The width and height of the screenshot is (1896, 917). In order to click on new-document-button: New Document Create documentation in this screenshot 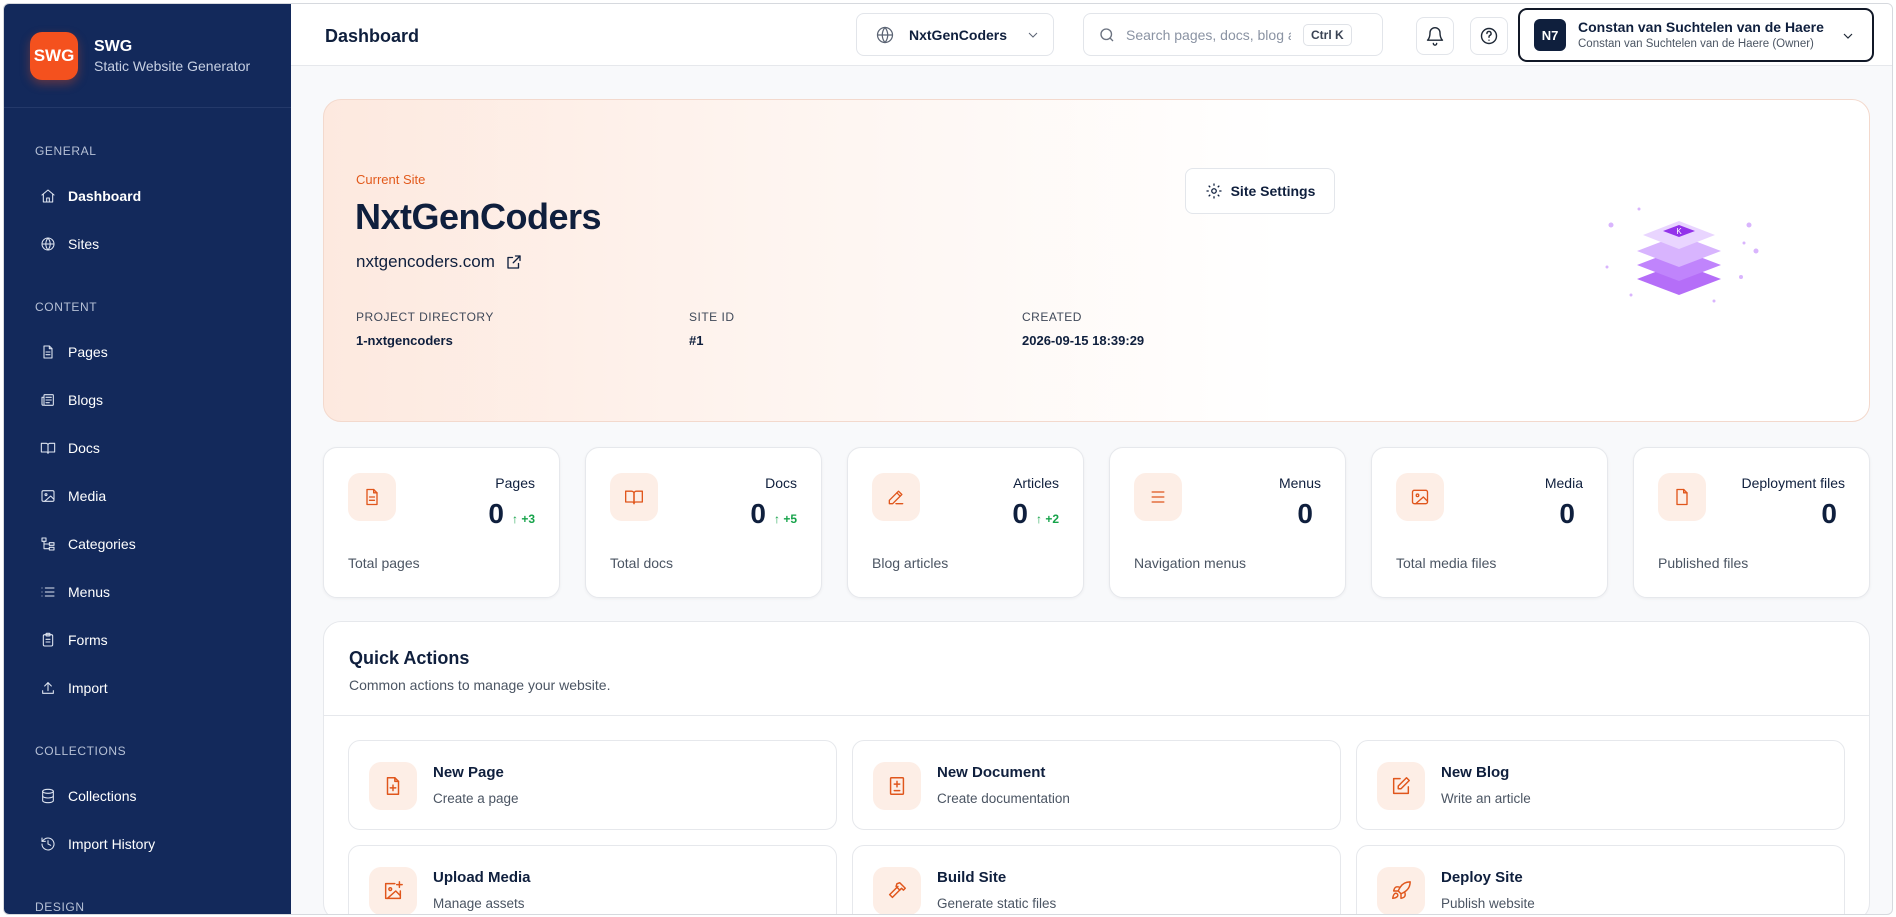, I will do `click(1096, 785)`.